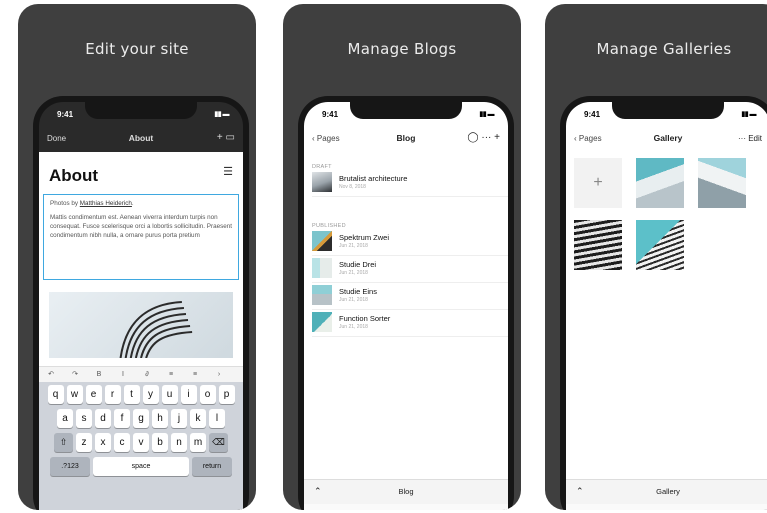 This screenshot has height=513, width=767. I want to click on key-a: a, so click(65, 418).